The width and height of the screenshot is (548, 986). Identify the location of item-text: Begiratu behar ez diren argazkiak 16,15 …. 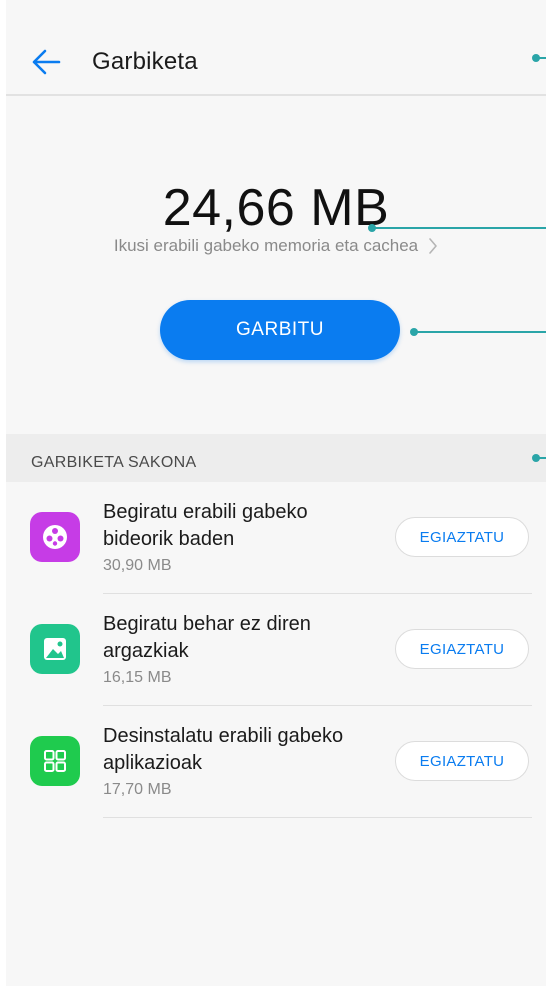
(238, 649).